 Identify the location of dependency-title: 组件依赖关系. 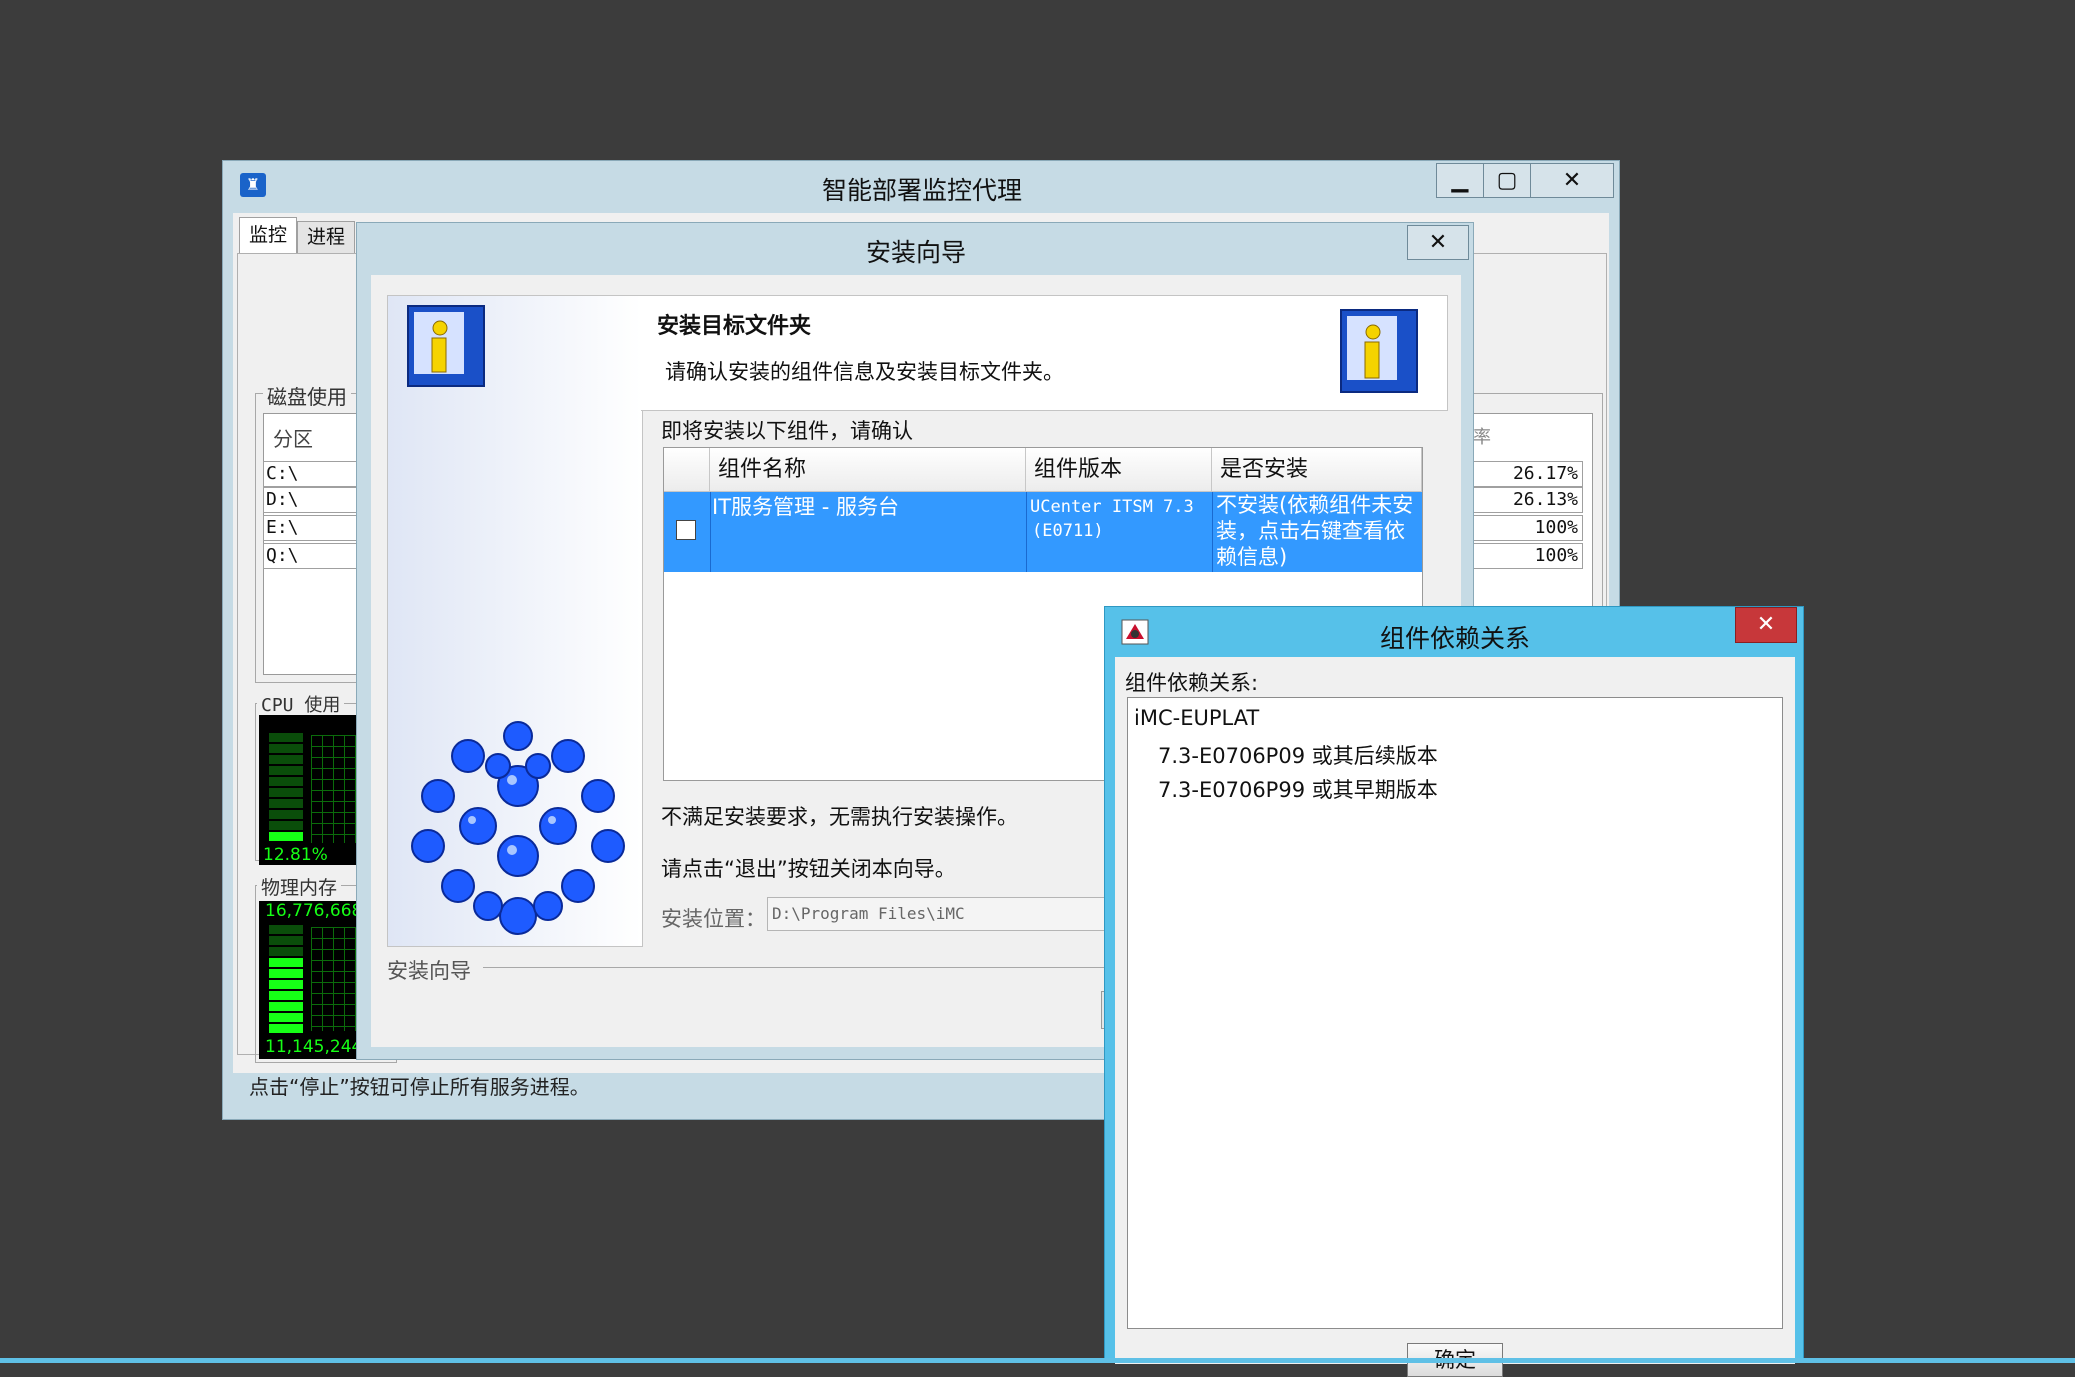
(1454, 638).